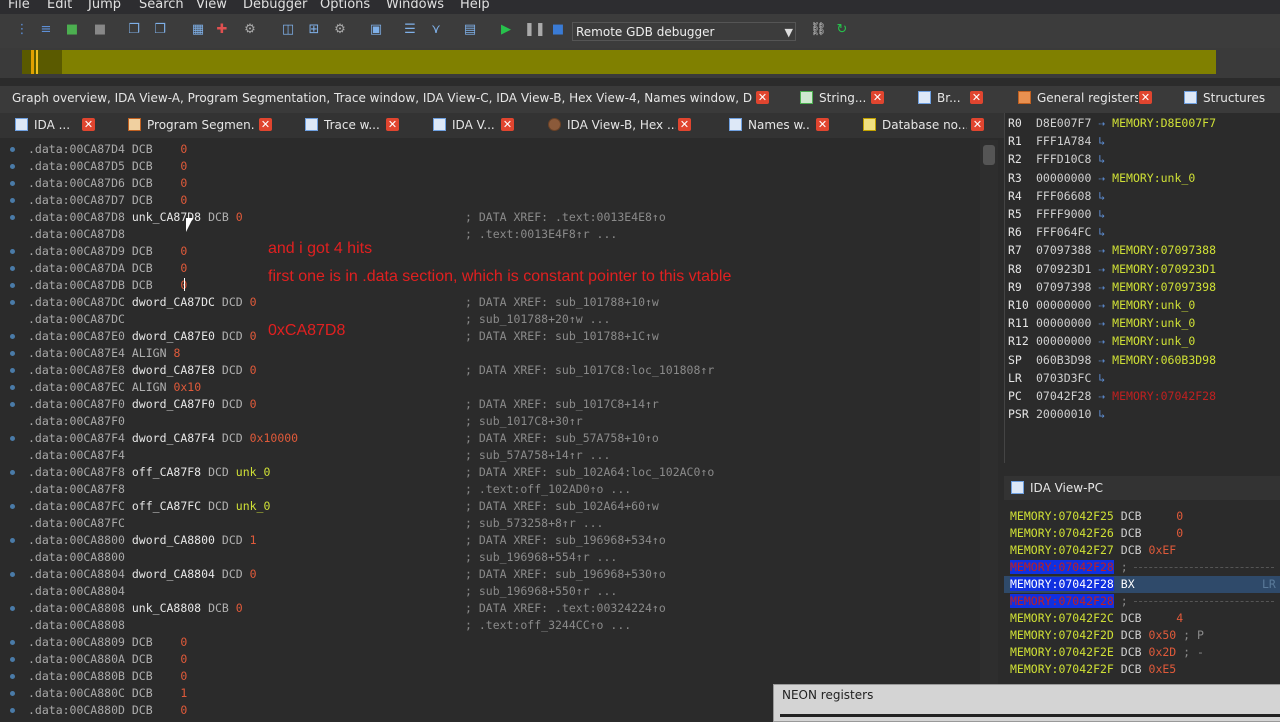  Describe the element at coordinates (506, 30) in the screenshot. I see `play-icon: ▶` at that location.